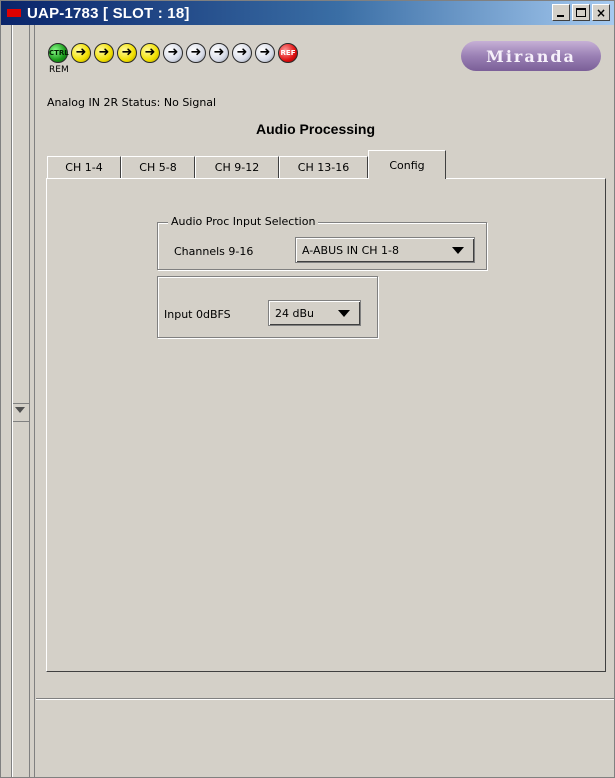  I want to click on rem-label: REM, so click(59, 70).